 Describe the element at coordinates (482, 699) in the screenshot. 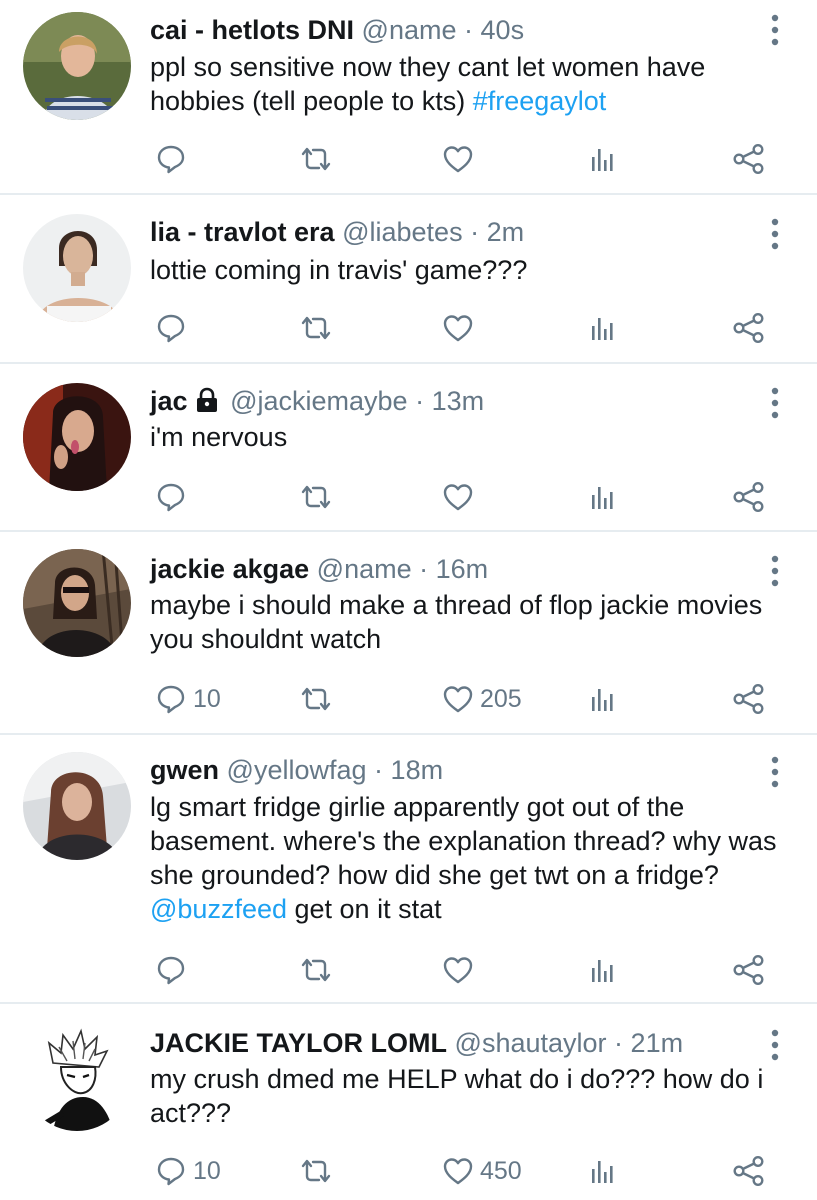

I see `like-button: 205` at that location.